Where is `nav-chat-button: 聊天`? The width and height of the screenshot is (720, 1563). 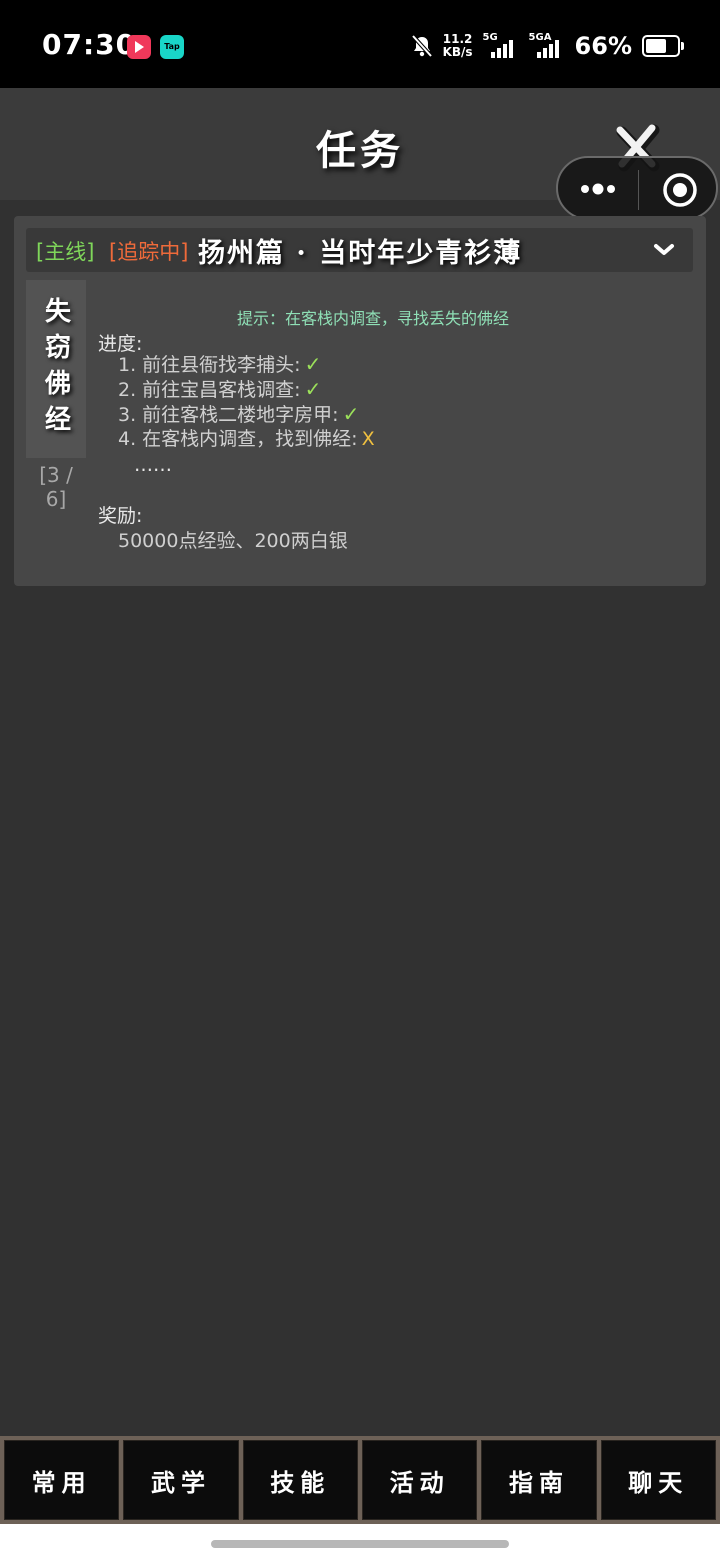
nav-chat-button: 聊天 is located at coordinates (658, 1480).